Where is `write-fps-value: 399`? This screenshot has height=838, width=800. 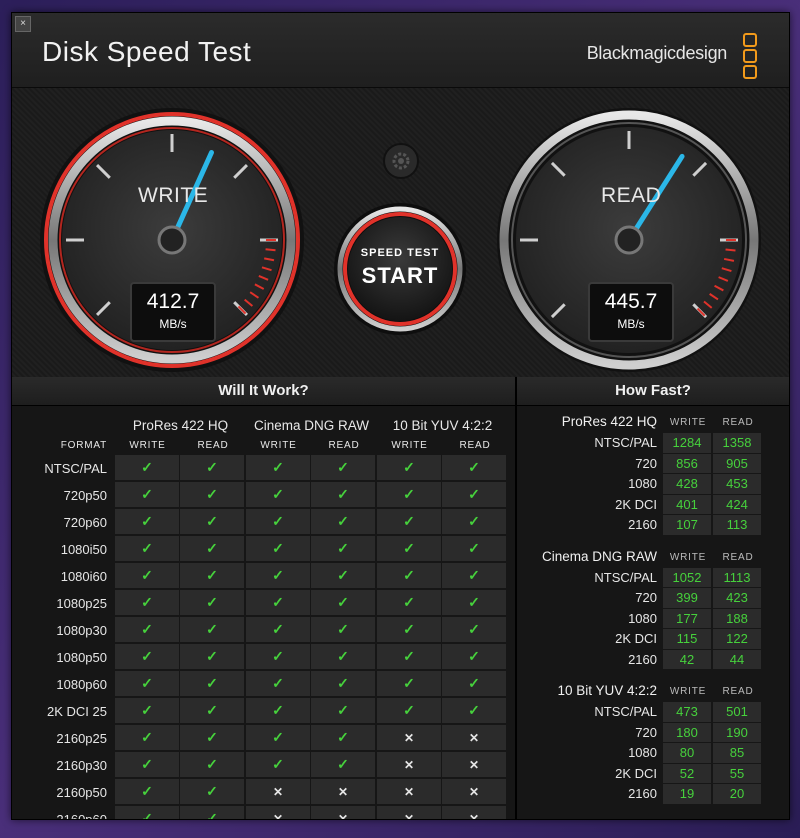
write-fps-value: 399 is located at coordinates (687, 598).